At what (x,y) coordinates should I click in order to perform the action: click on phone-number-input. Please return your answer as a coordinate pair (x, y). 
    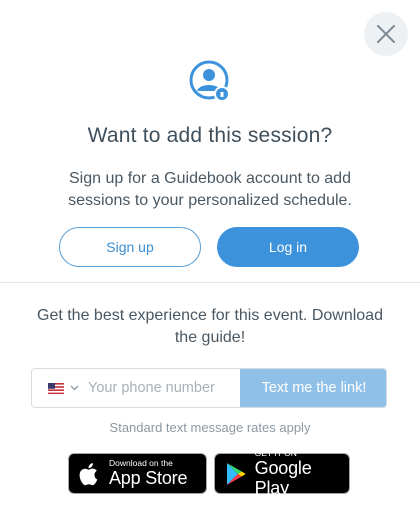
    Looking at the image, I should click on (164, 388).